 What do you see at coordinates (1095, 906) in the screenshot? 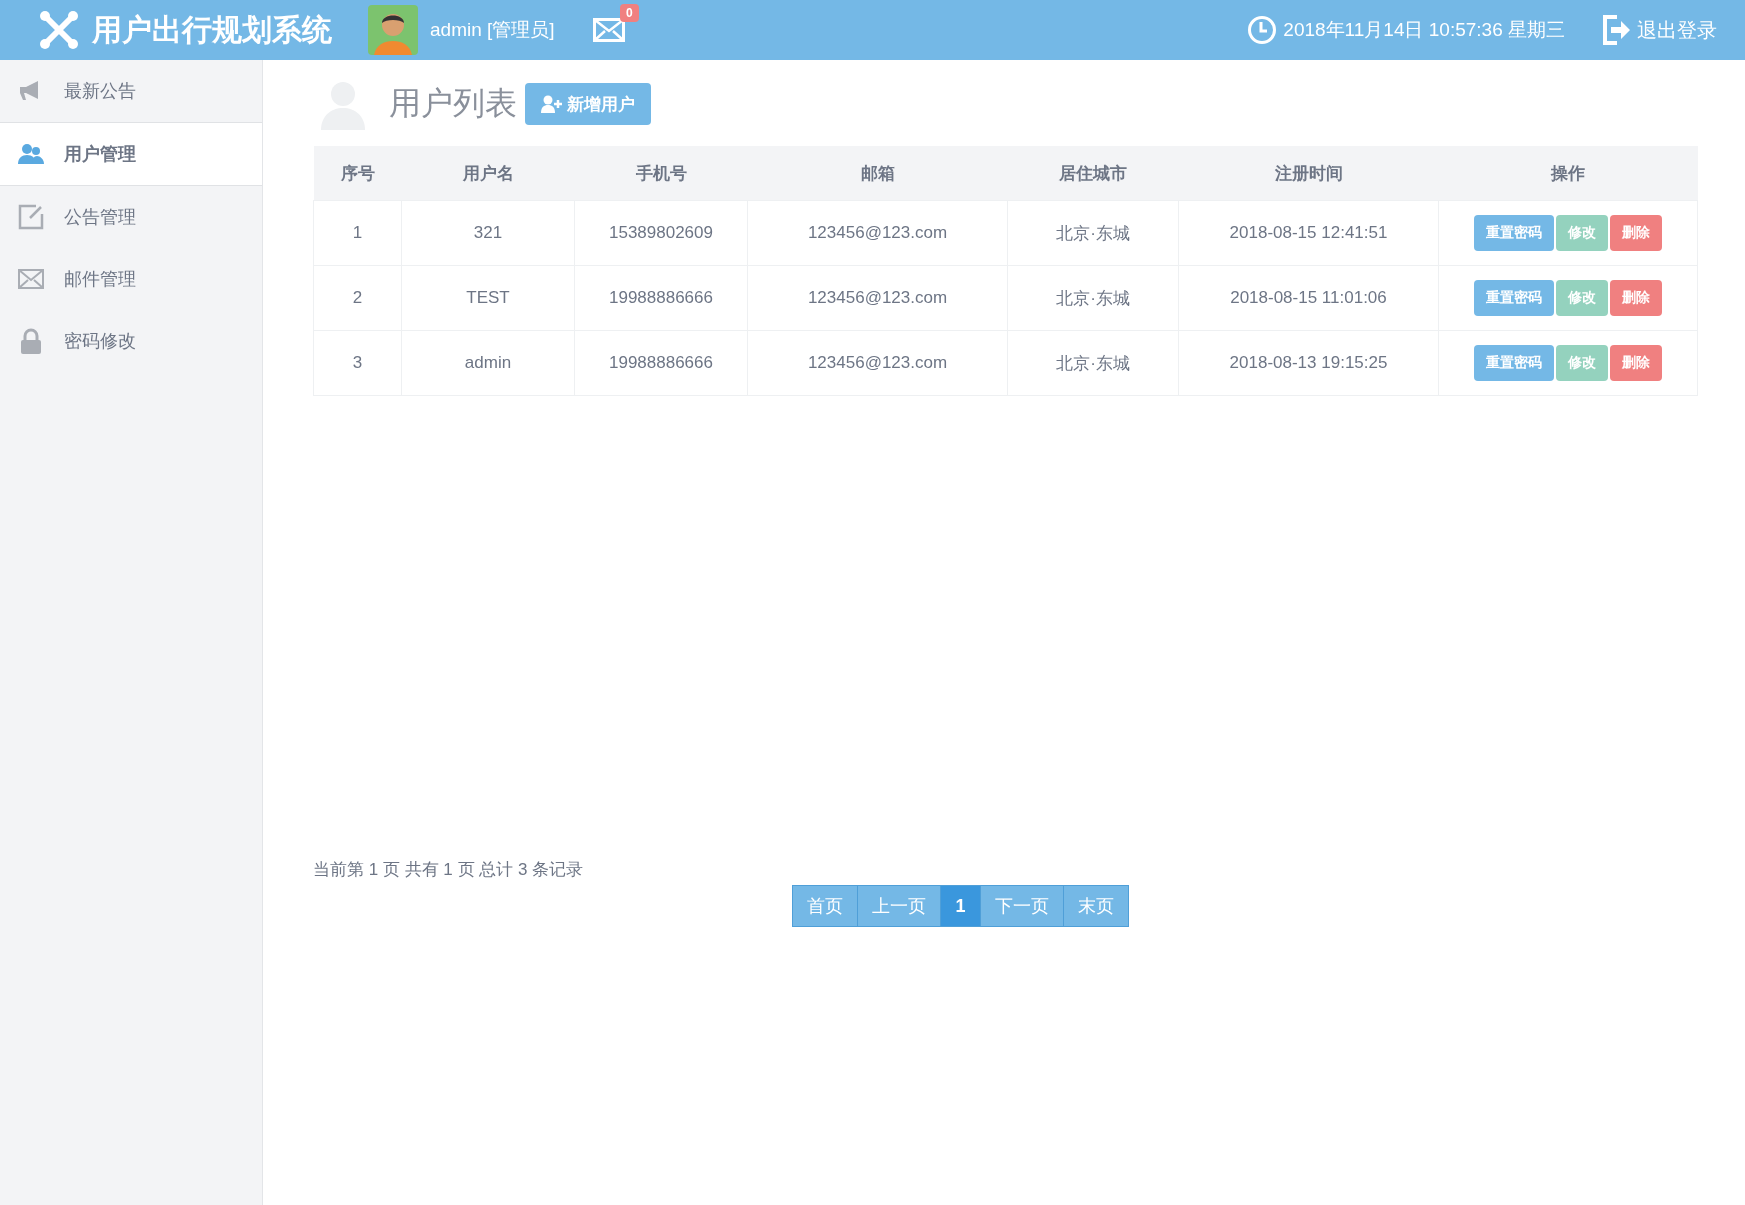
I see `page-button: 末页` at bounding box center [1095, 906].